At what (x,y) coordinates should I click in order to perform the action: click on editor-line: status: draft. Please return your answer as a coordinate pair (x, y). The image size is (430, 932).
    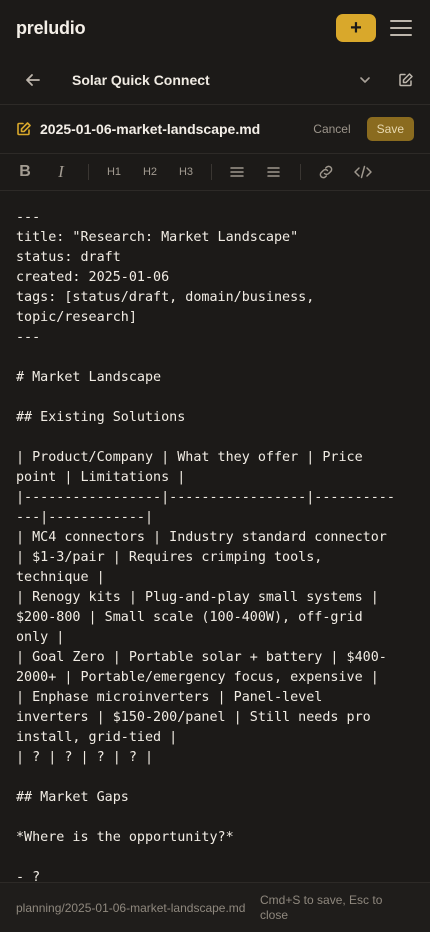
    Looking at the image, I should click on (68, 257).